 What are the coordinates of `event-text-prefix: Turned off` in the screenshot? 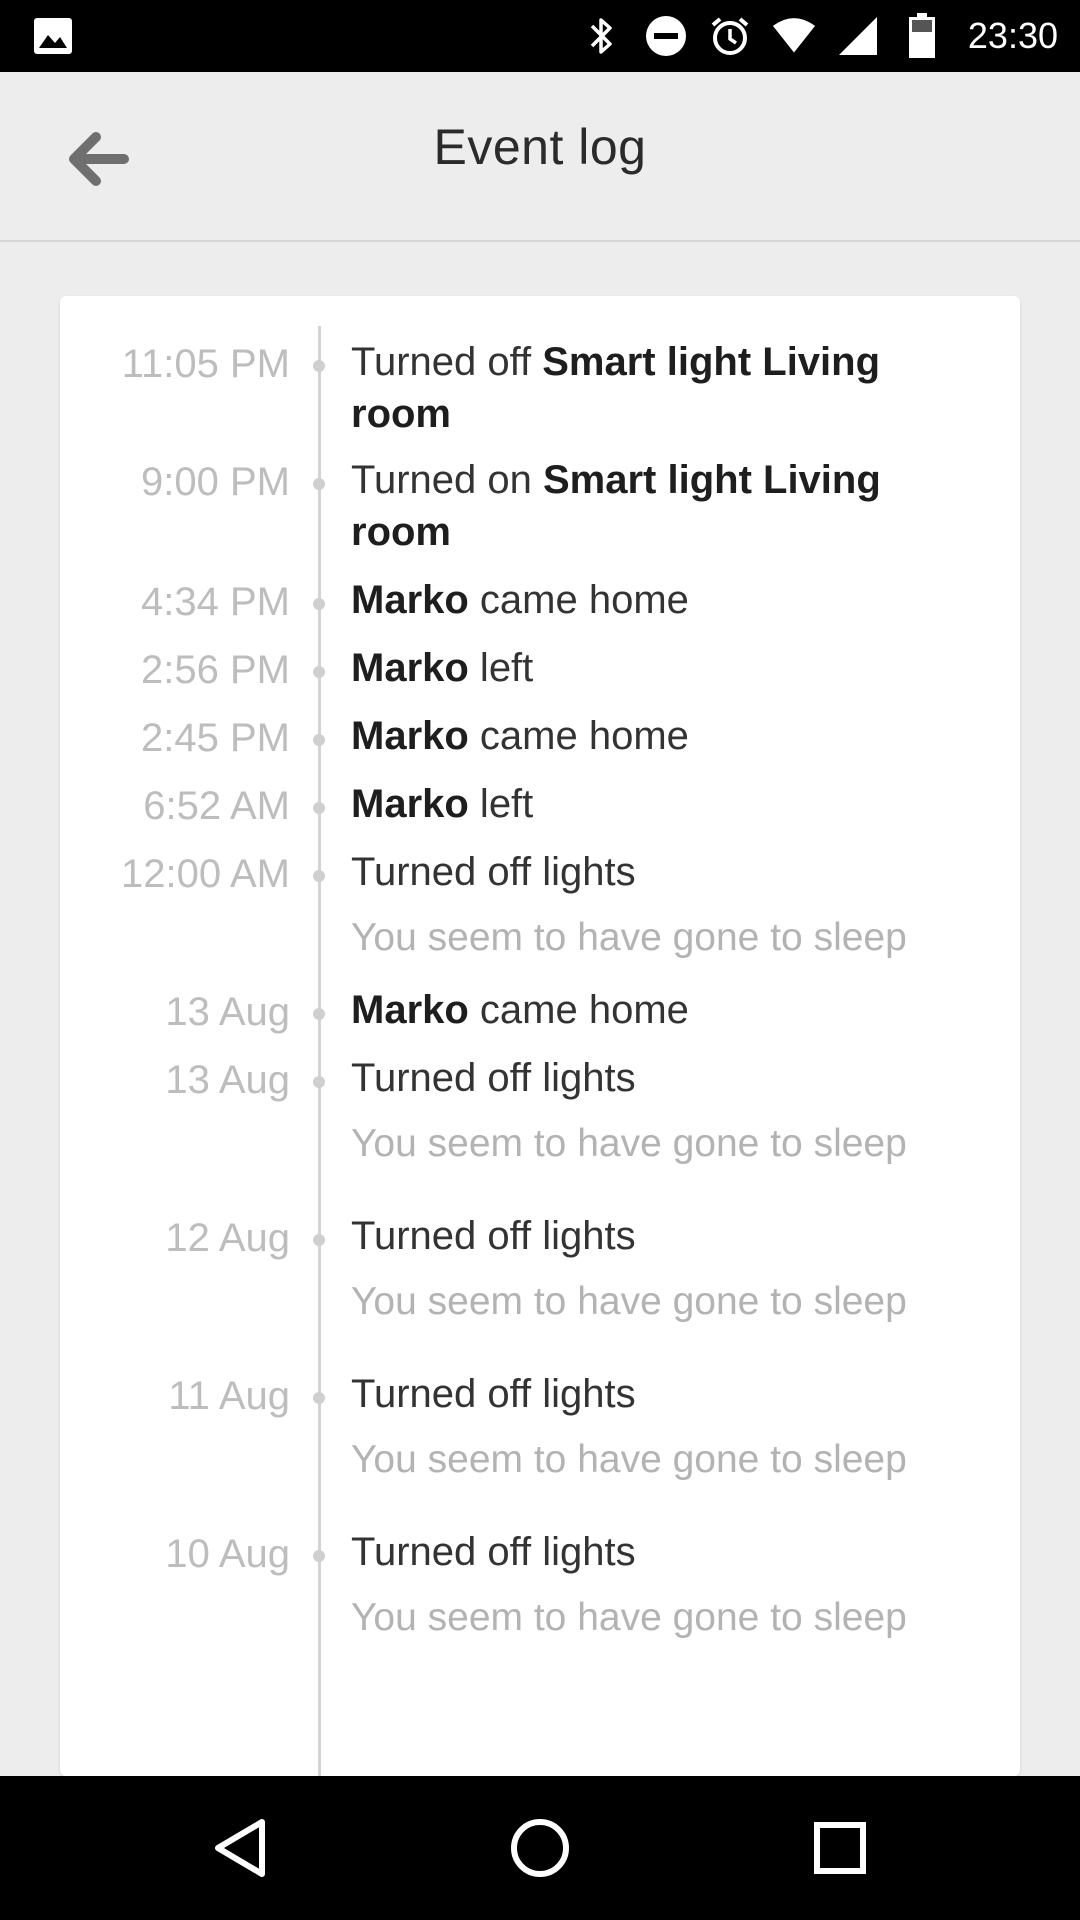 It's located at (447, 362).